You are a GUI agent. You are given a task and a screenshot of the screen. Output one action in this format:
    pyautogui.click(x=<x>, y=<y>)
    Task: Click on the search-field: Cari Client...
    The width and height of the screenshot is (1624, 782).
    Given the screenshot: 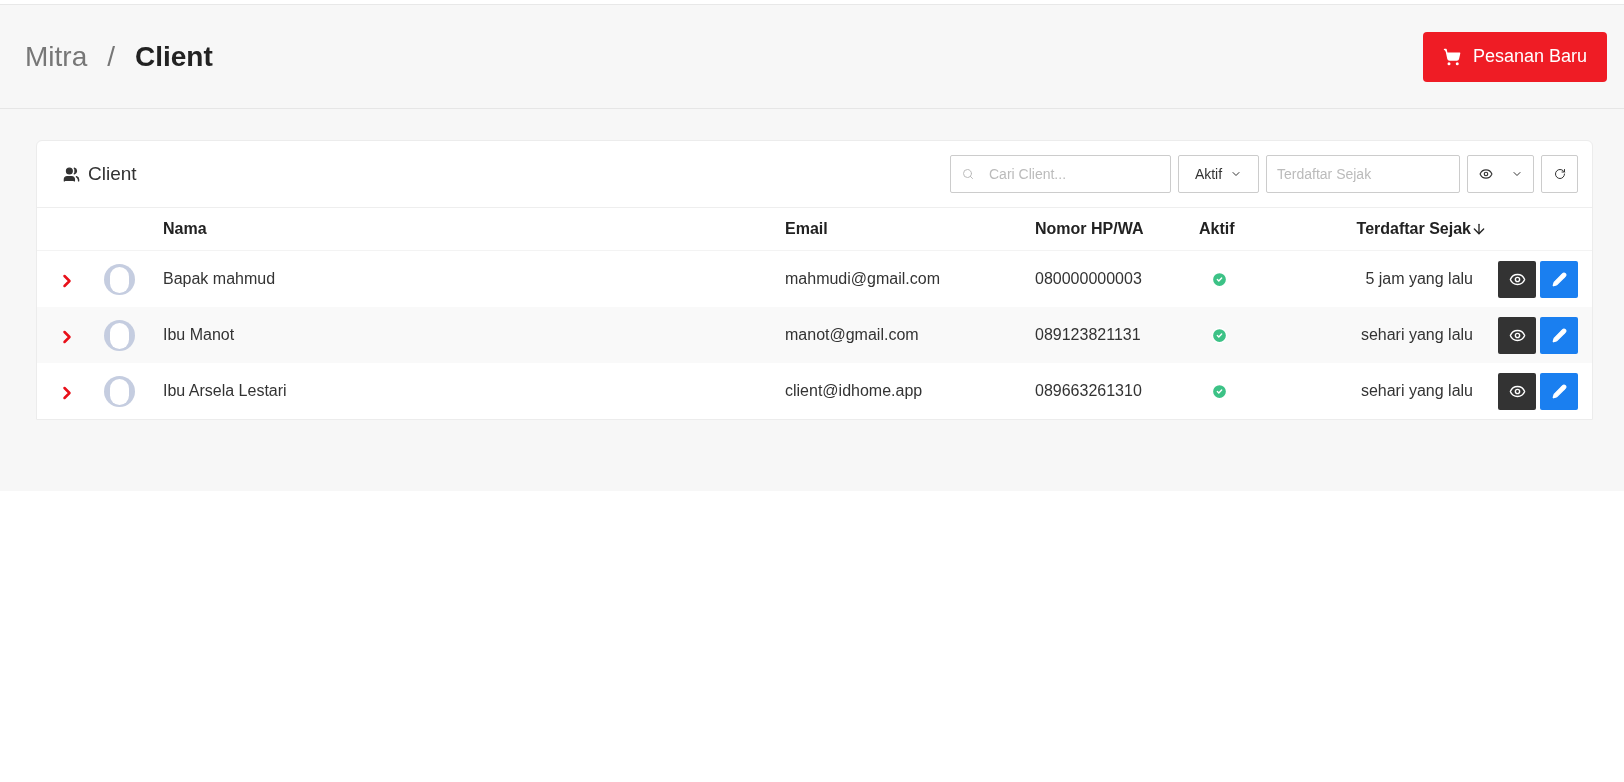 What is the action you would take?
    pyautogui.click(x=1060, y=174)
    